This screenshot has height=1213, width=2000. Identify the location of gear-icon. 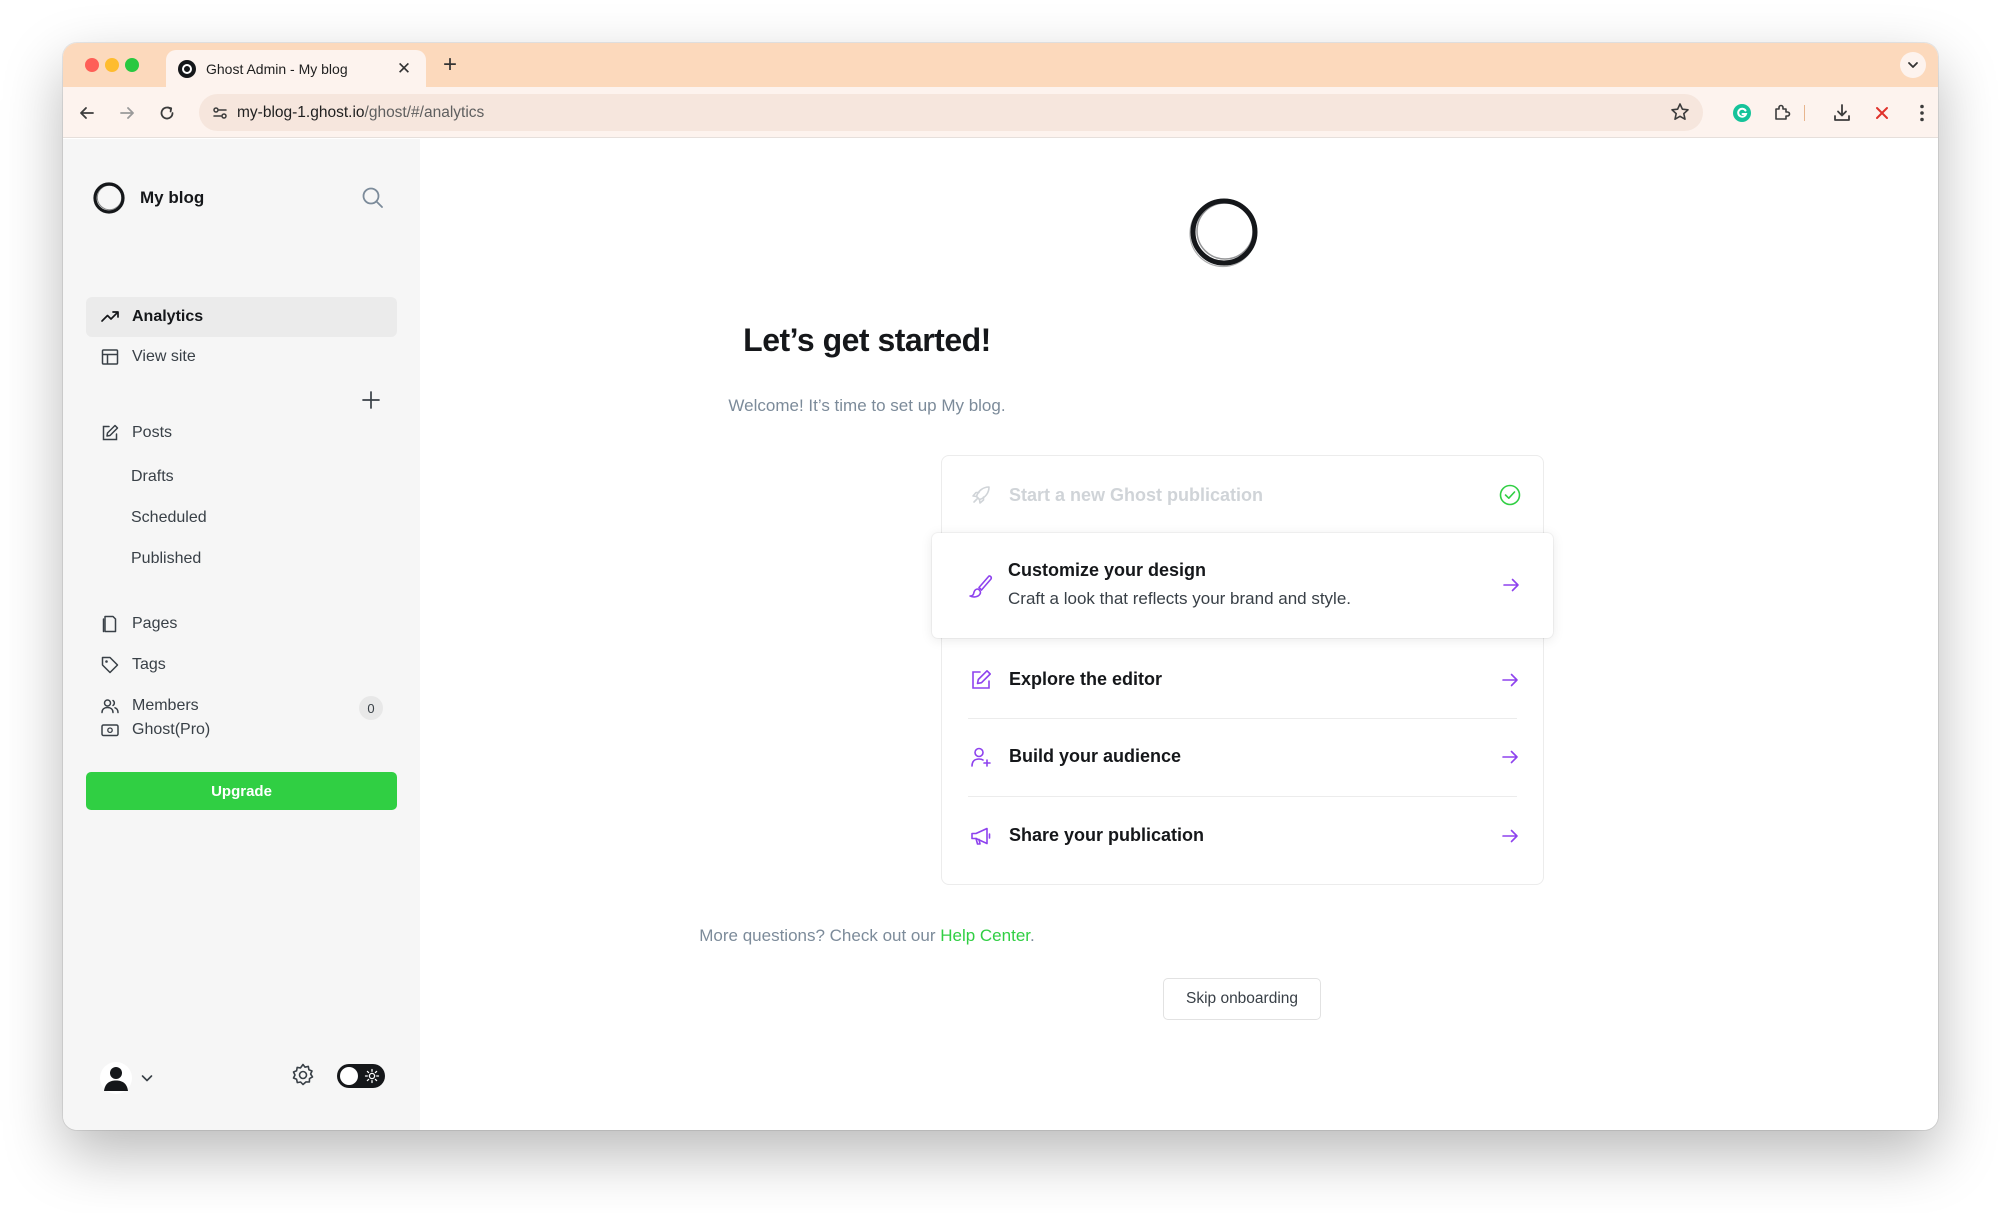
(303, 1075).